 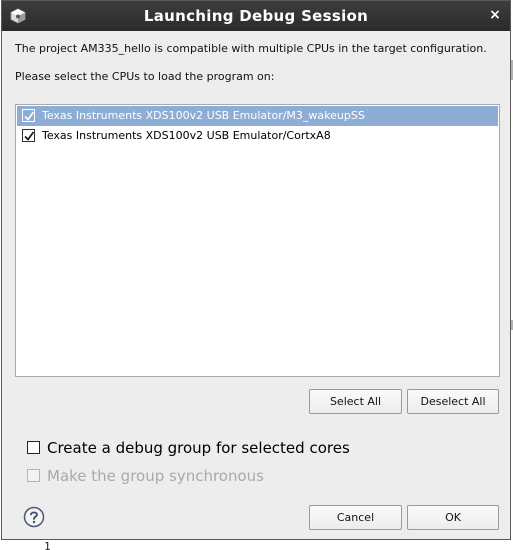 I want to click on create-group-label: Create a debug group for selected cores, so click(x=198, y=448).